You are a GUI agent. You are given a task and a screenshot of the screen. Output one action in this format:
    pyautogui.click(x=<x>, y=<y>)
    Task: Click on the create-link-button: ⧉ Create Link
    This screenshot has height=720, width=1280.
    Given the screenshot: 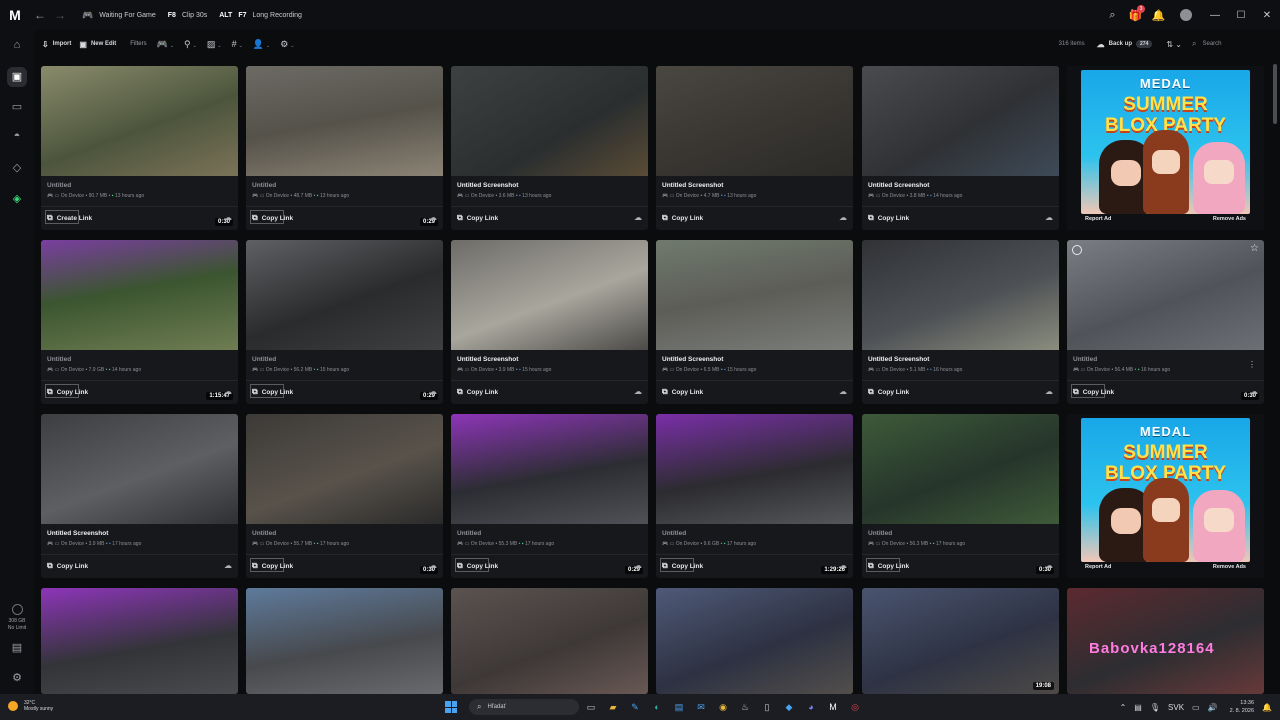 What is the action you would take?
    pyautogui.click(x=69, y=218)
    